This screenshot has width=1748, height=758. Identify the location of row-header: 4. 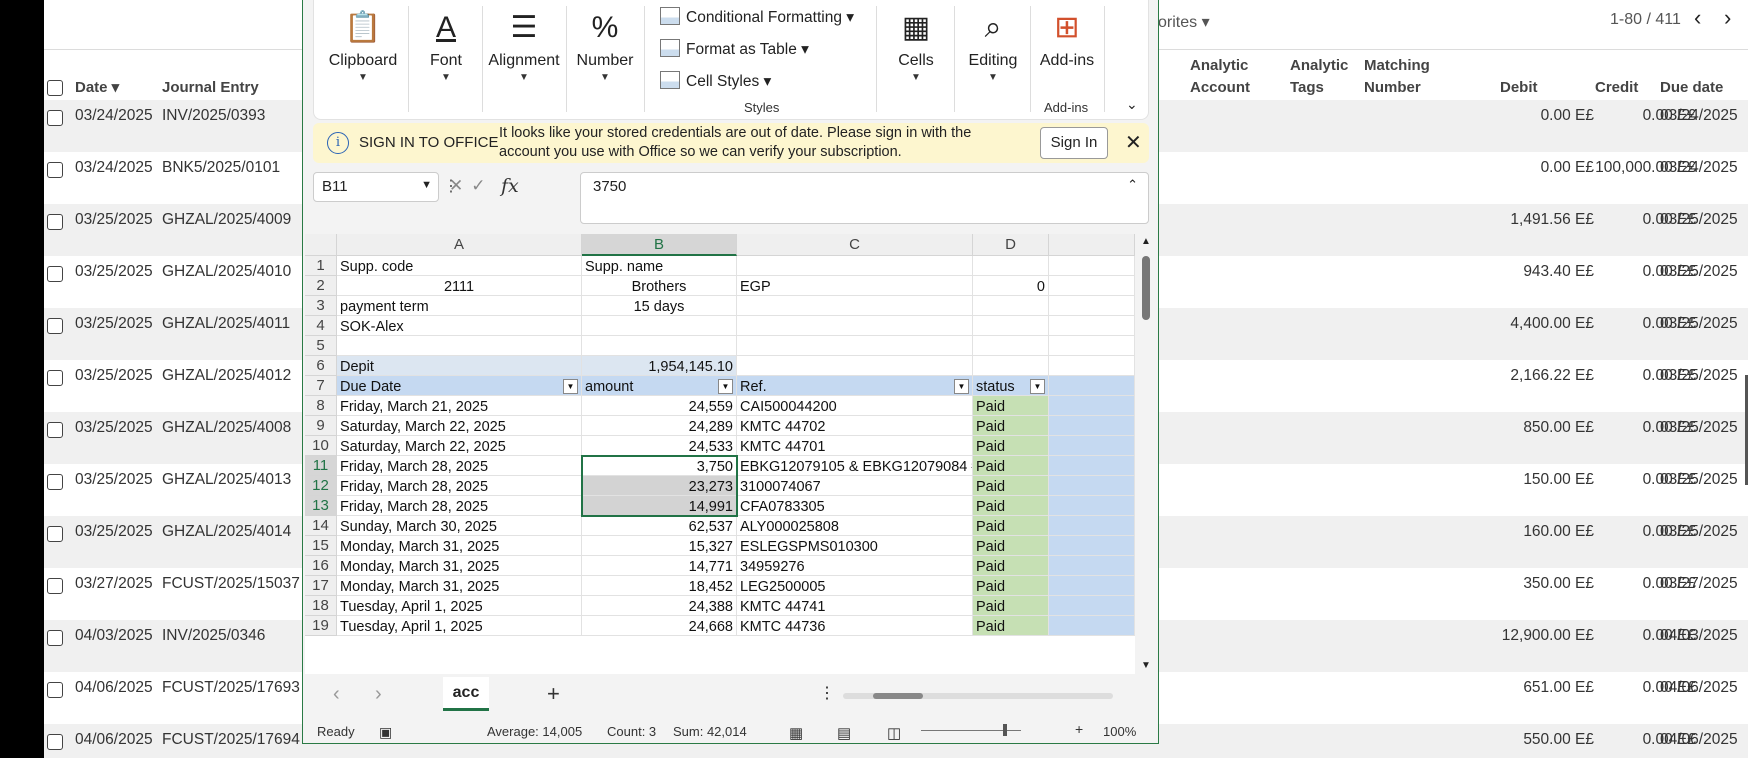
(321, 326).